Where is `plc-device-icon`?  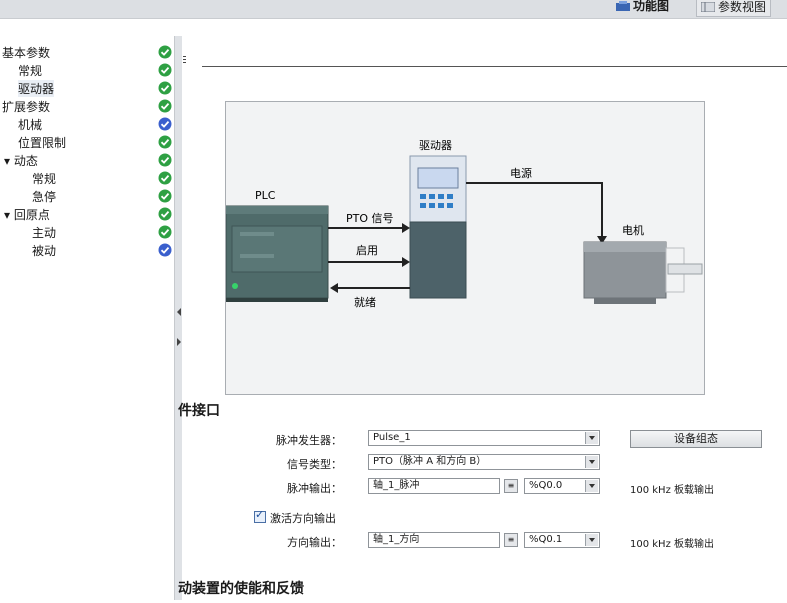
plc-device-icon is located at coordinates (277, 253).